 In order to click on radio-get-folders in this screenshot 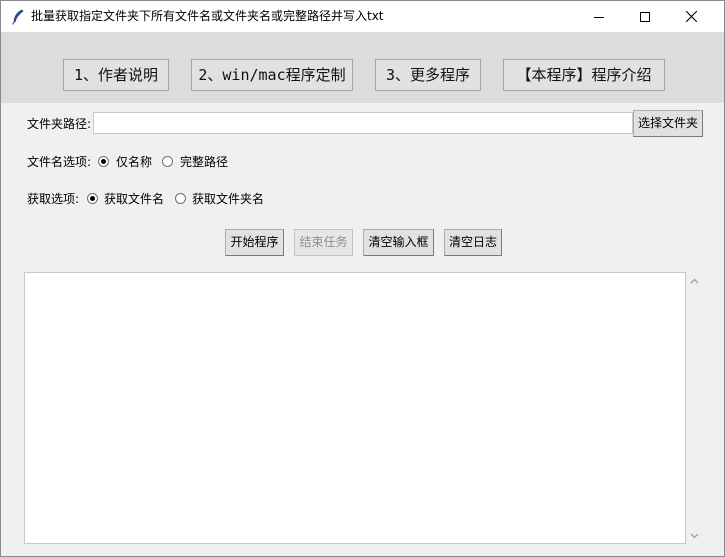, I will do `click(180, 198)`.